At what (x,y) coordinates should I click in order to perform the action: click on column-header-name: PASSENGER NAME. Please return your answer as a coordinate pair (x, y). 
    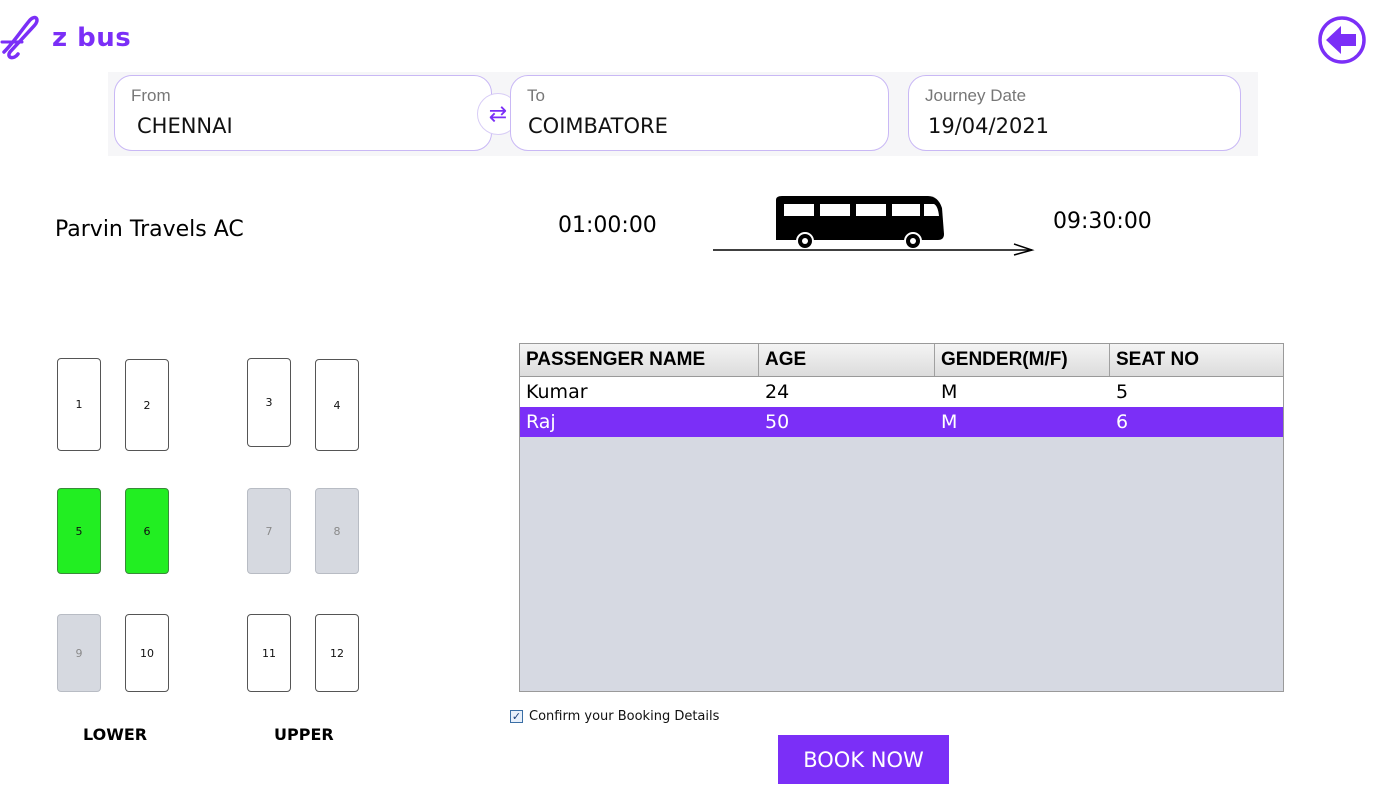
    Looking at the image, I should click on (639, 360).